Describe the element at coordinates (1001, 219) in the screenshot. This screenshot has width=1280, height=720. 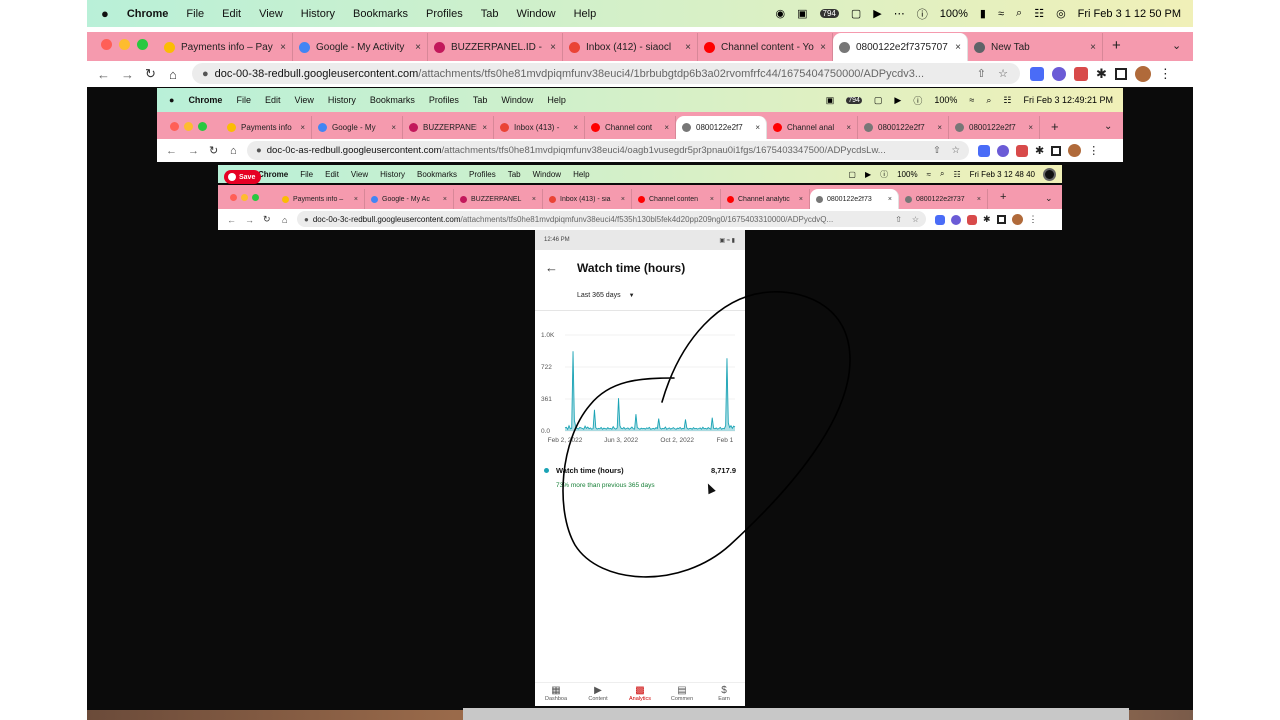
I see `inner-sidebar-toggle-icon` at that location.